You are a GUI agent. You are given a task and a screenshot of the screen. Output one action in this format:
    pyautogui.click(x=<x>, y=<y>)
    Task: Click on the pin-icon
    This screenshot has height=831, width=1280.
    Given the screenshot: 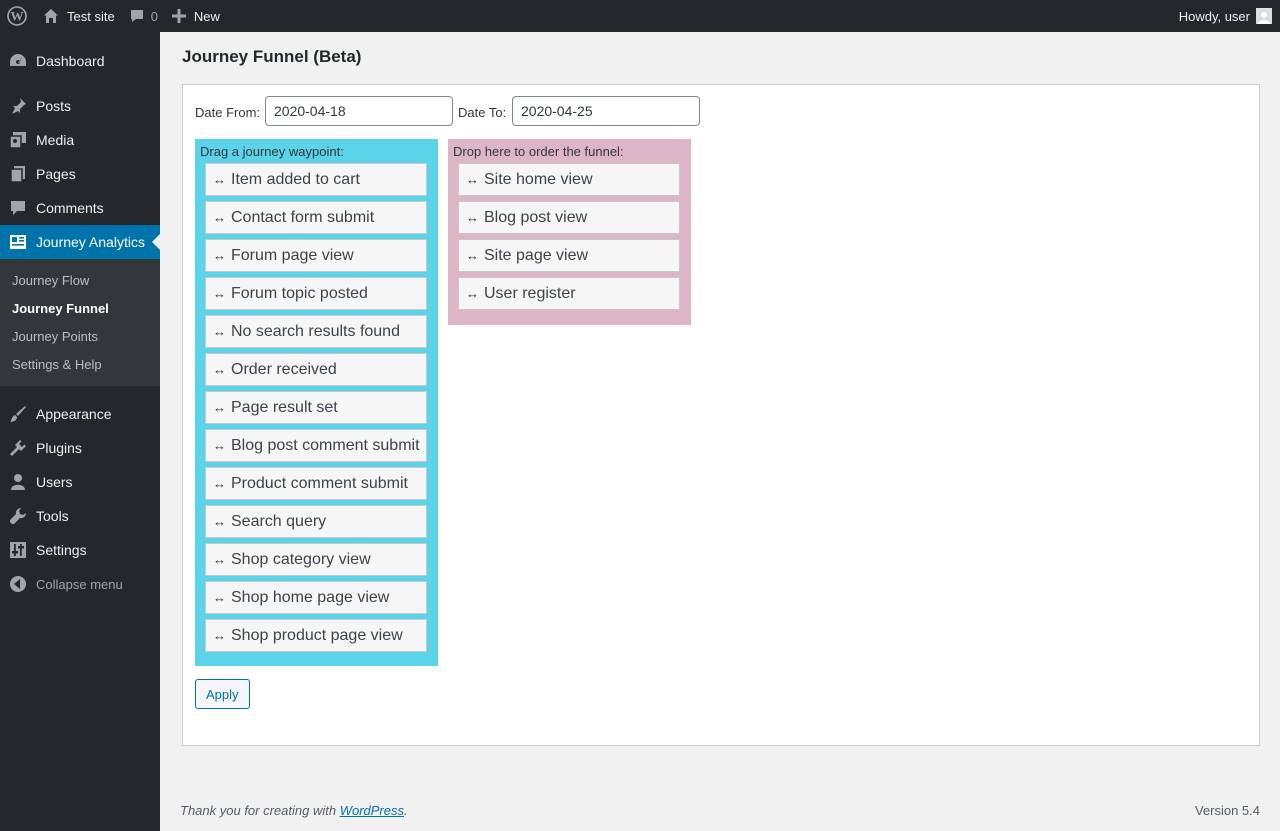 What is the action you would take?
    pyautogui.click(x=18, y=106)
    